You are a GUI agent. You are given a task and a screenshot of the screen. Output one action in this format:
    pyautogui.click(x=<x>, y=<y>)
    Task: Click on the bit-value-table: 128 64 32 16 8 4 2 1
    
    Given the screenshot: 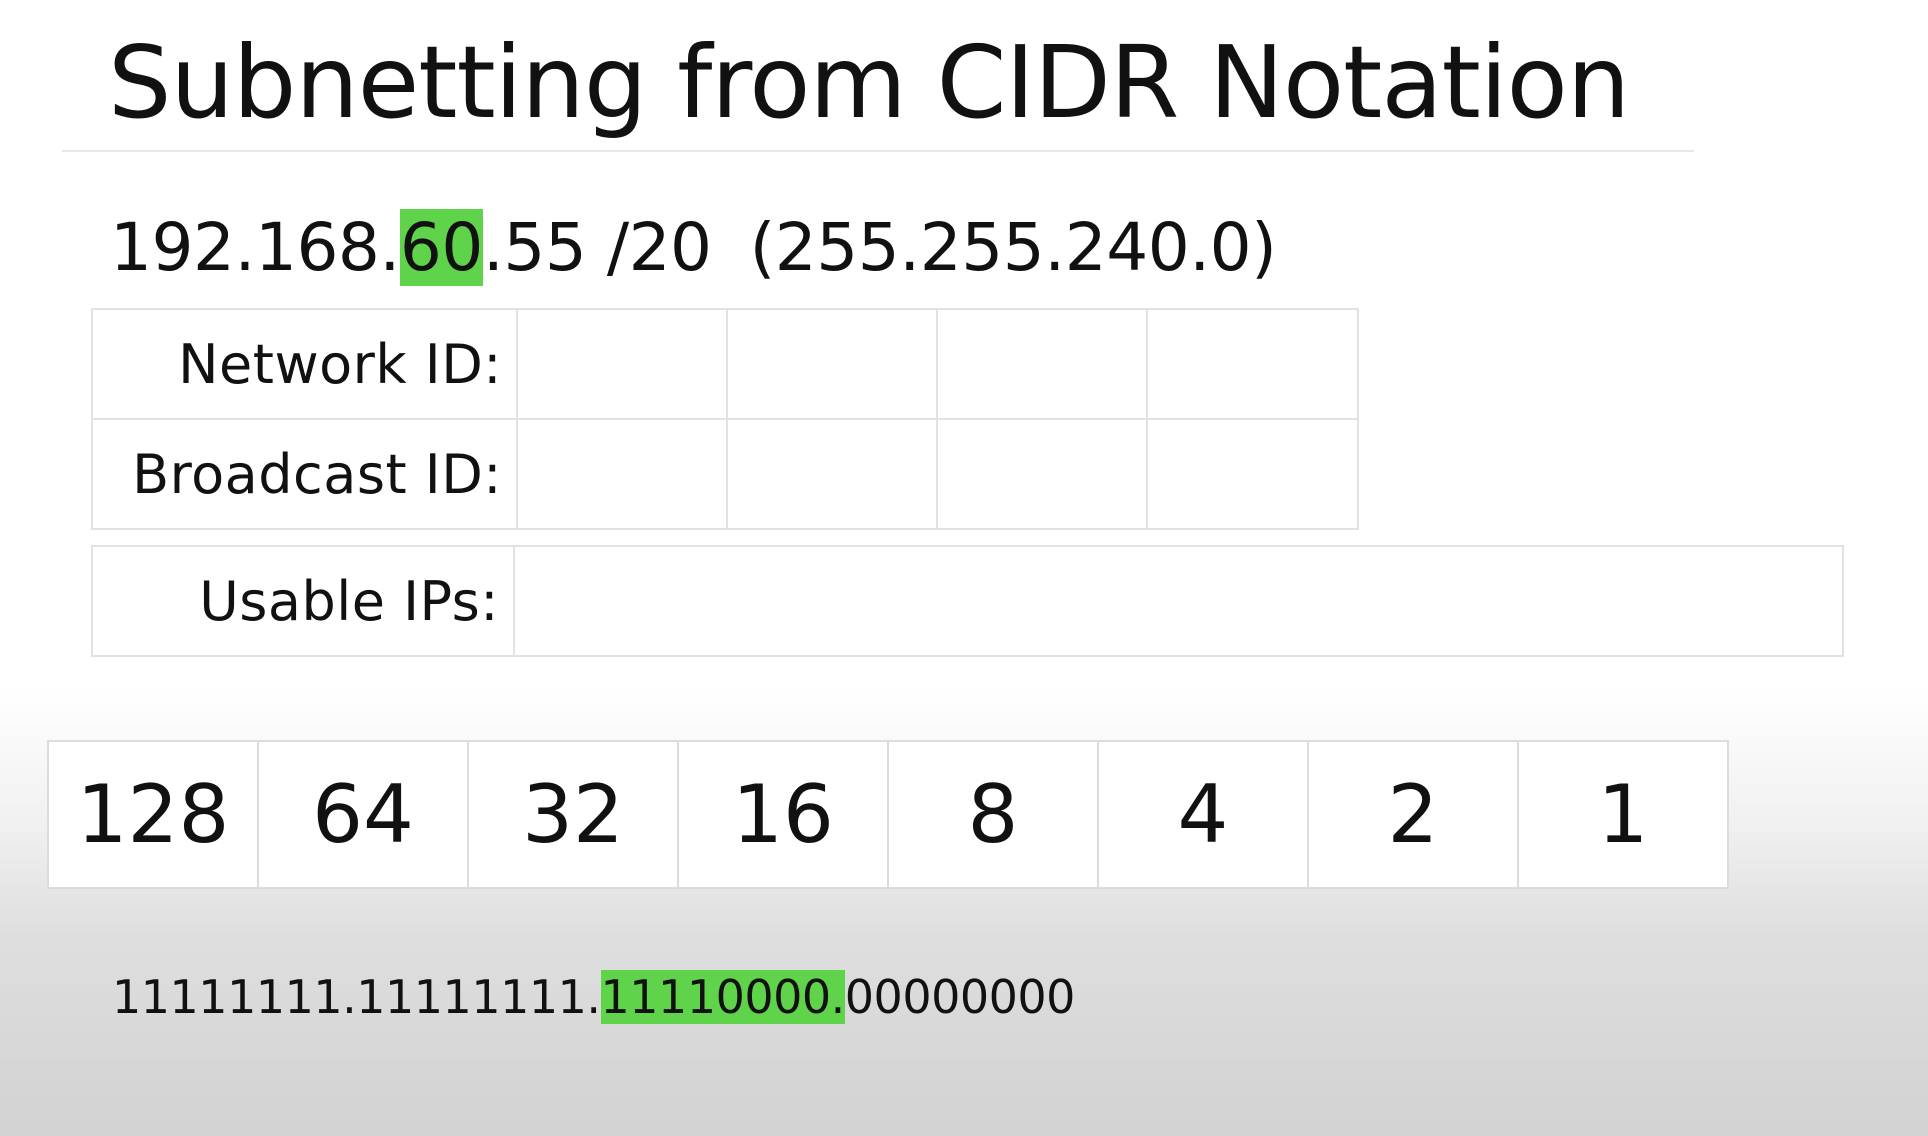 What is the action you would take?
    pyautogui.click(x=888, y=814)
    